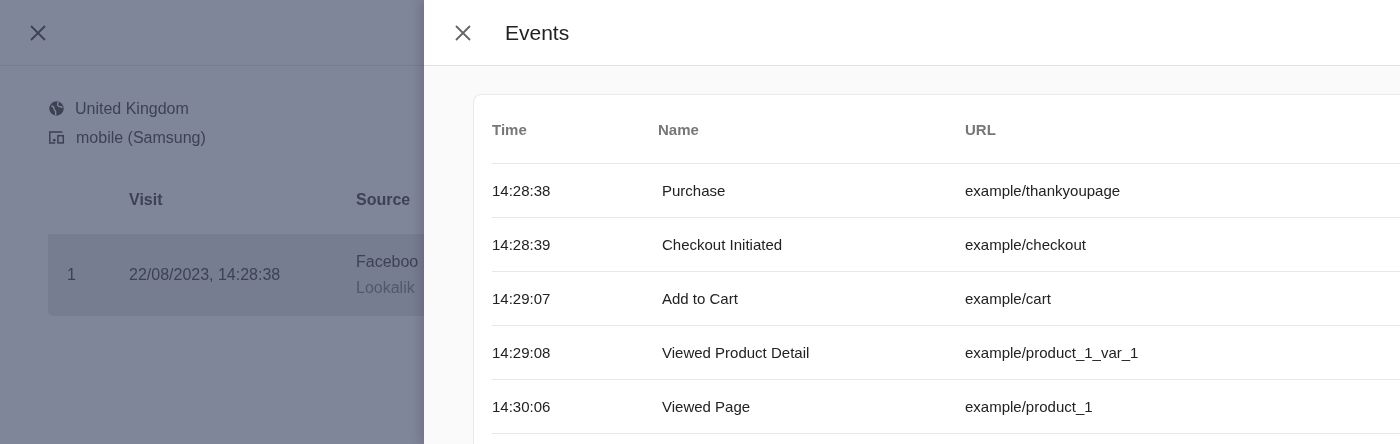  Describe the element at coordinates (700, 298) in the screenshot. I see `name-cell-text: Add to Cart` at that location.